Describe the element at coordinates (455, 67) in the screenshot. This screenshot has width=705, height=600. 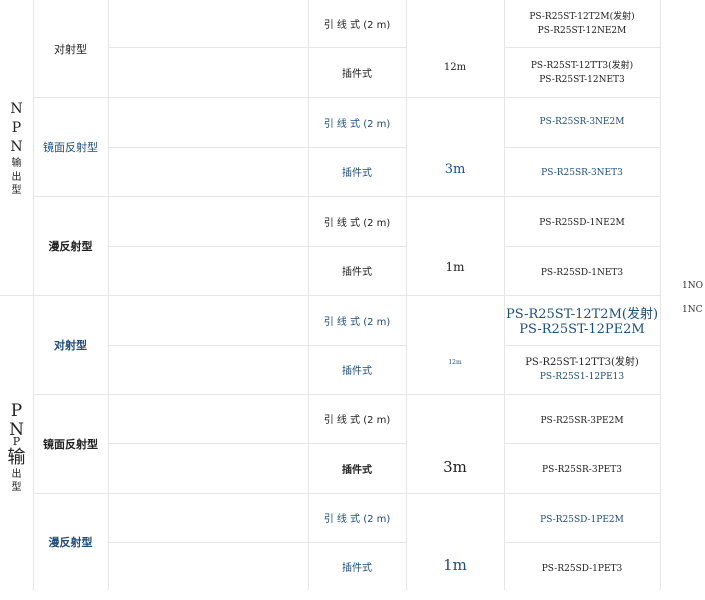
I see `npn-distance-thru-beam: 12m` at that location.